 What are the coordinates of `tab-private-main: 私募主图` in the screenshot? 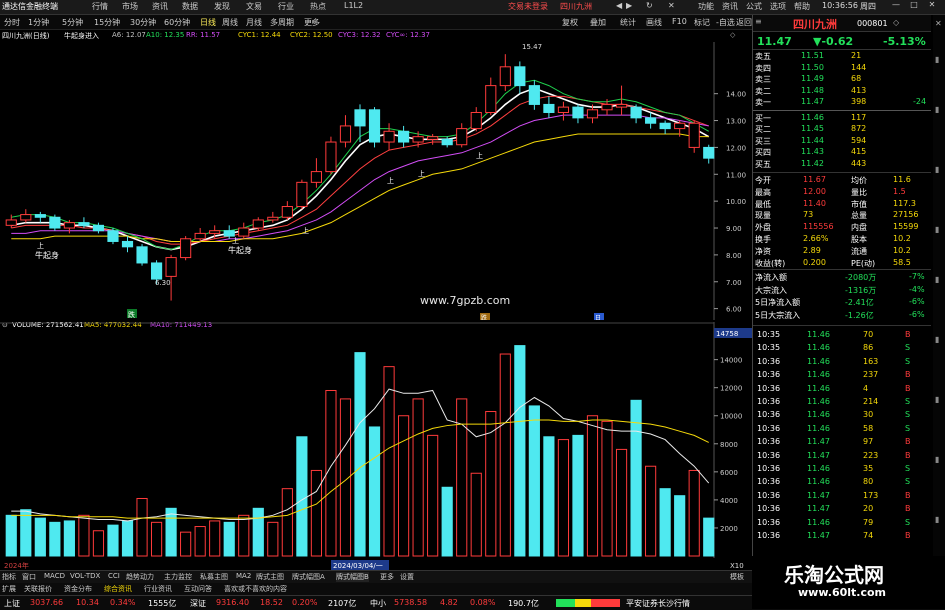 It's located at (214, 577).